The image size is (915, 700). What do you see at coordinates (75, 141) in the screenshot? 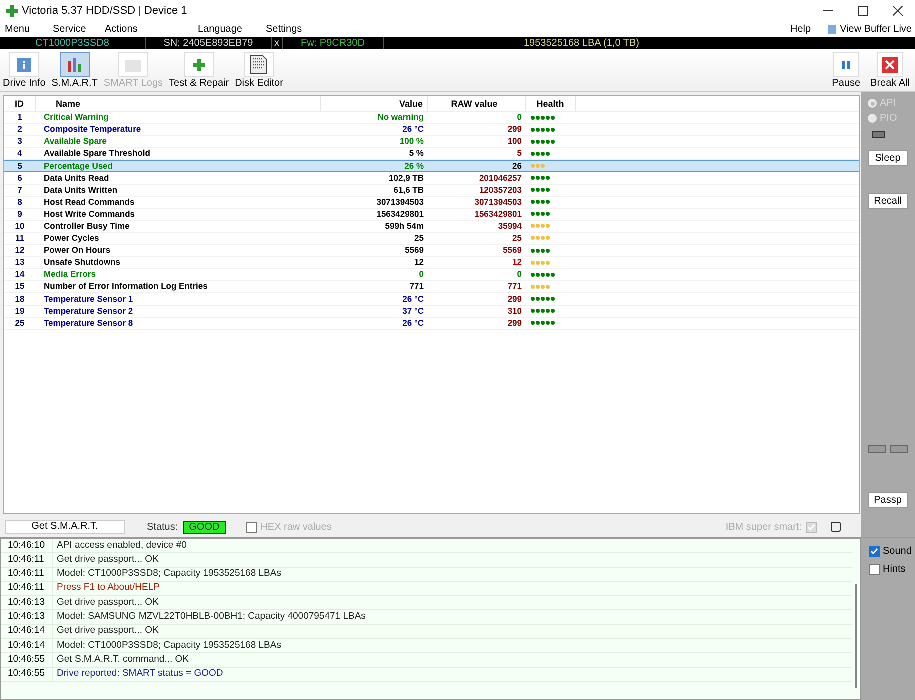
I see `table-cell-text: Available Spare` at bounding box center [75, 141].